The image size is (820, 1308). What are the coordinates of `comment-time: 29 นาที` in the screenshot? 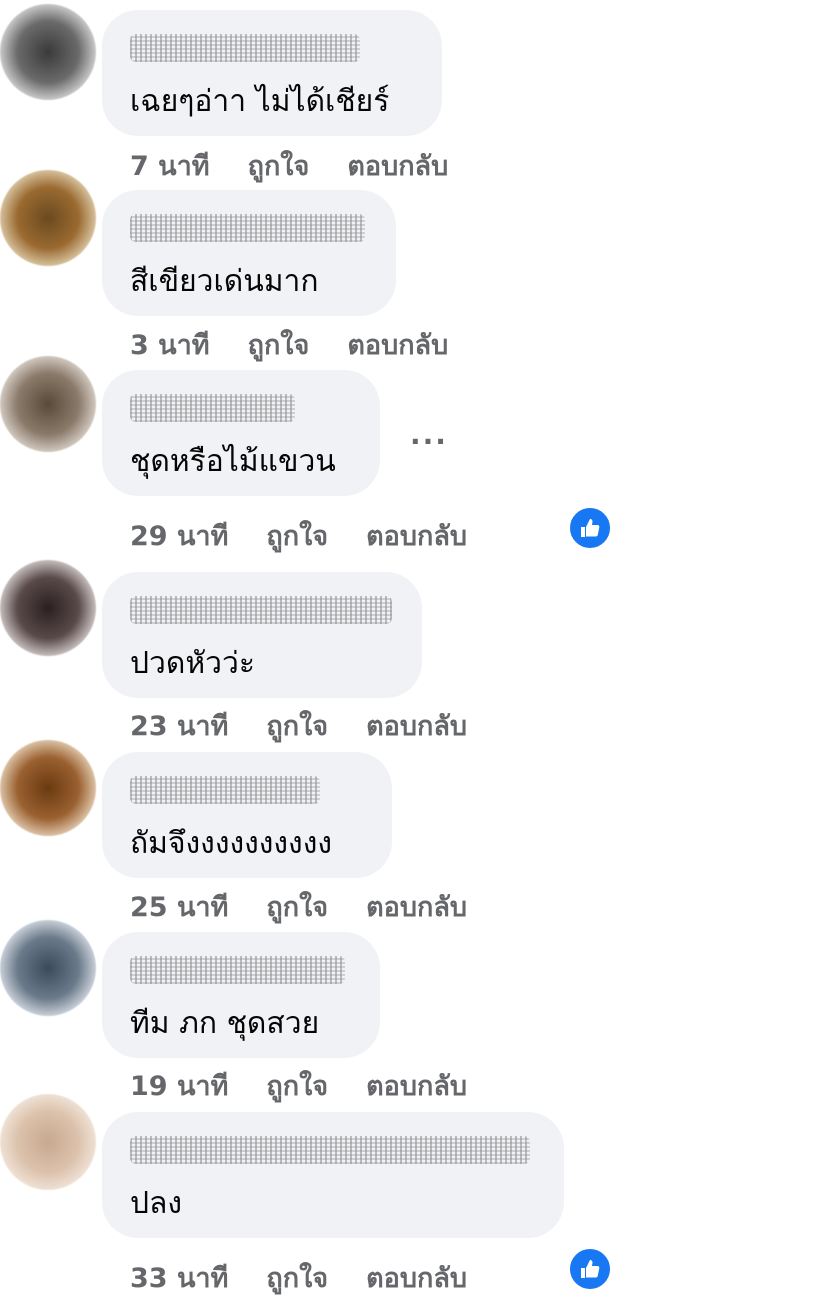 It's located at (179, 535).